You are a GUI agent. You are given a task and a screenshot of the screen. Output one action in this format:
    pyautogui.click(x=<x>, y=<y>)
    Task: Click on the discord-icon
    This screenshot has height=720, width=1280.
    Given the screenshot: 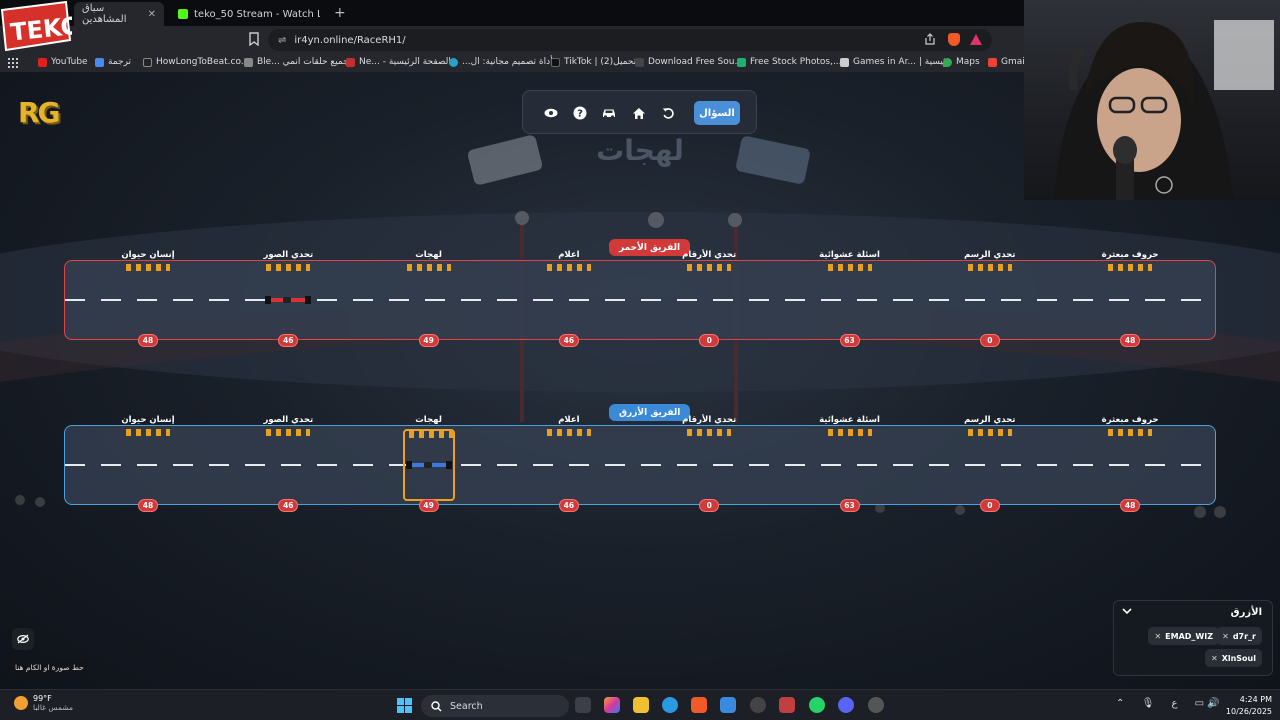 What is the action you would take?
    pyautogui.click(x=846, y=705)
    